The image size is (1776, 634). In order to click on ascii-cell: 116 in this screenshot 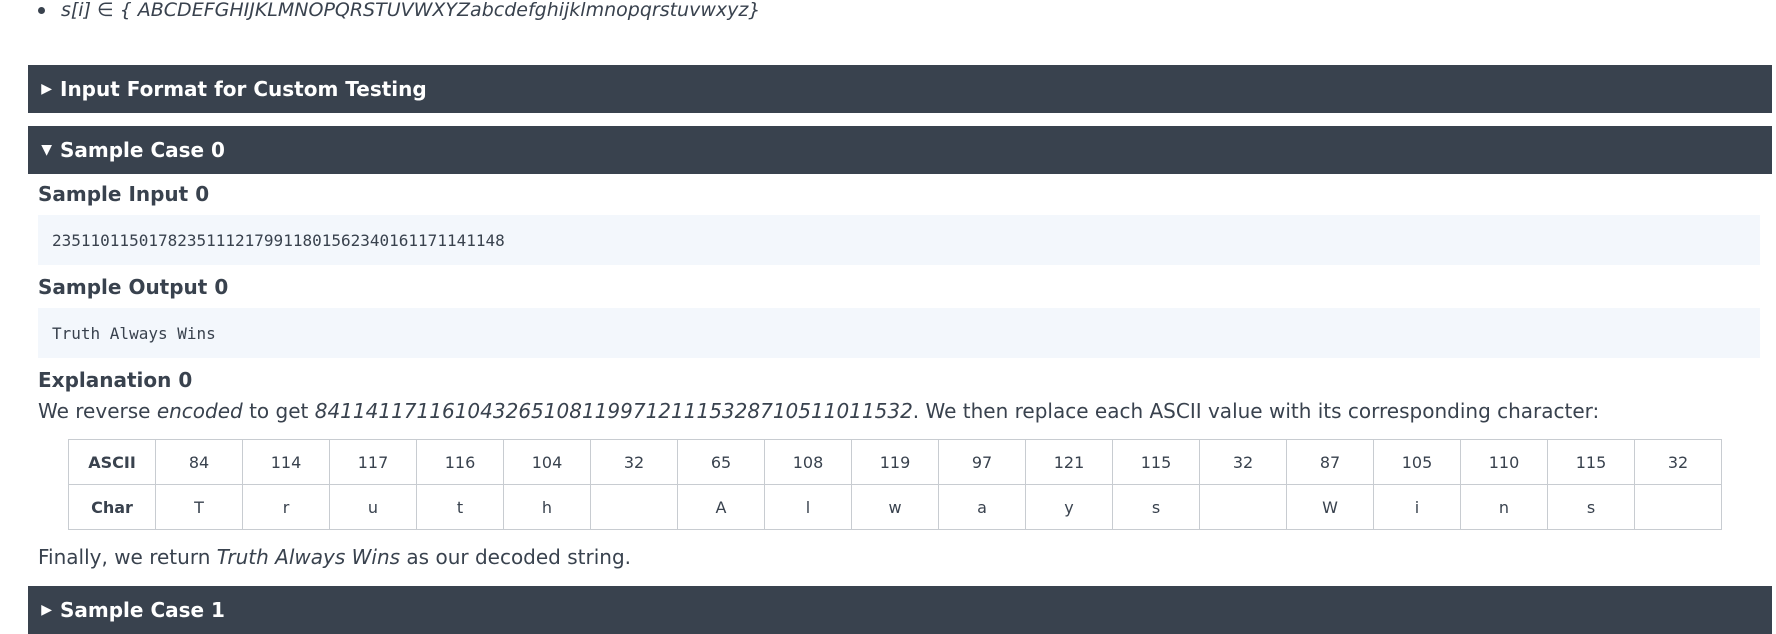, I will do `click(460, 462)`.